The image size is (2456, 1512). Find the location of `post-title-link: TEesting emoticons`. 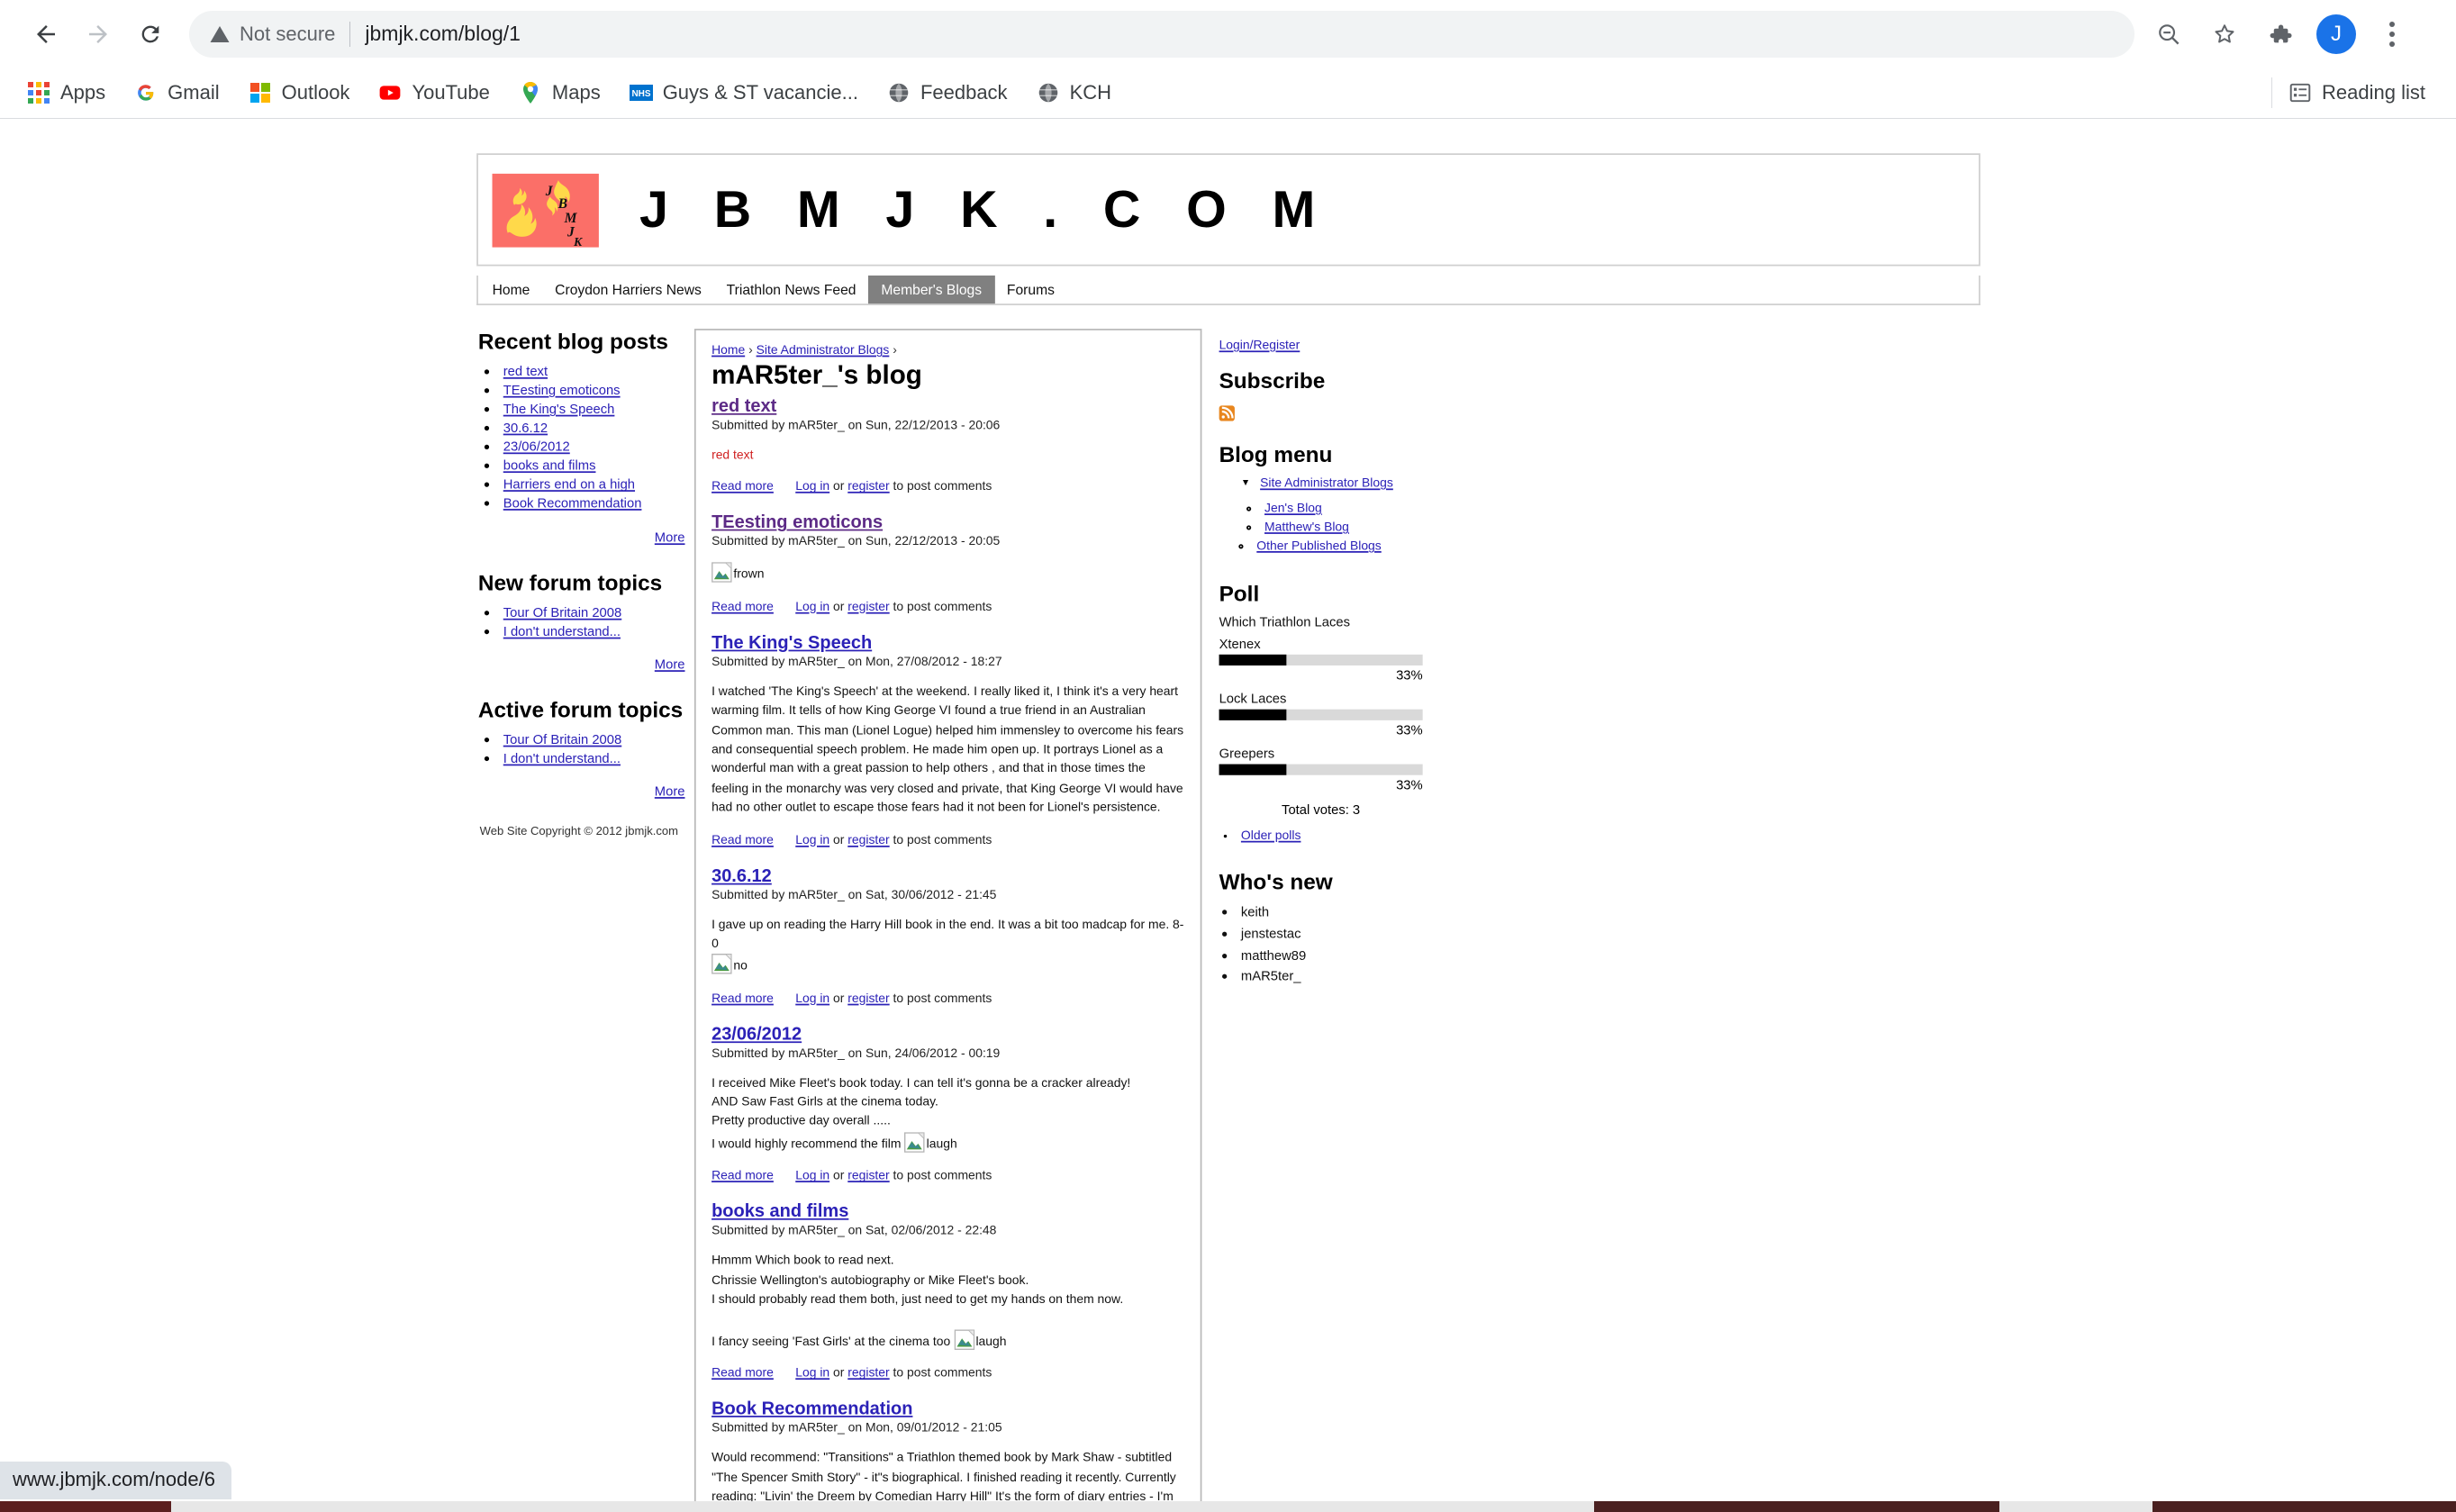

post-title-link: TEesting emoticons is located at coordinates (797, 523).